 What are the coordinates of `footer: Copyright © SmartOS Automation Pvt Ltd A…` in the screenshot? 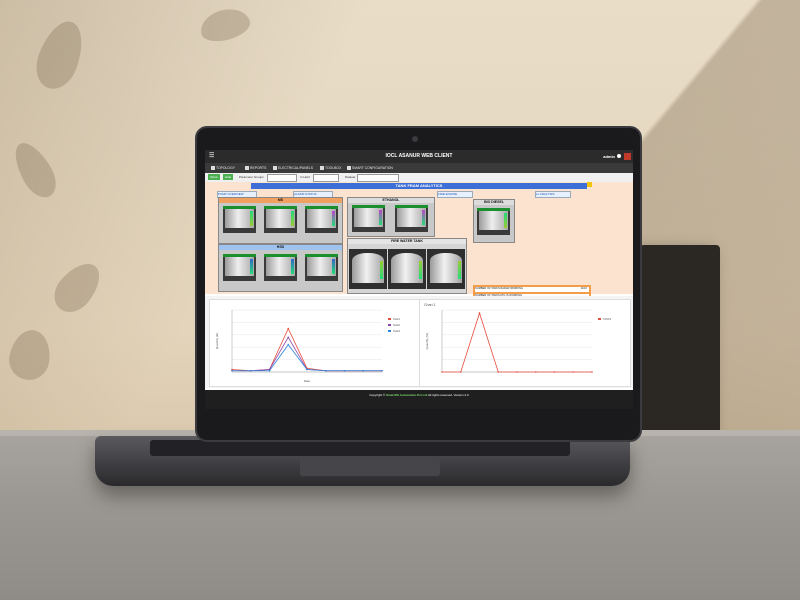 It's located at (419, 399).